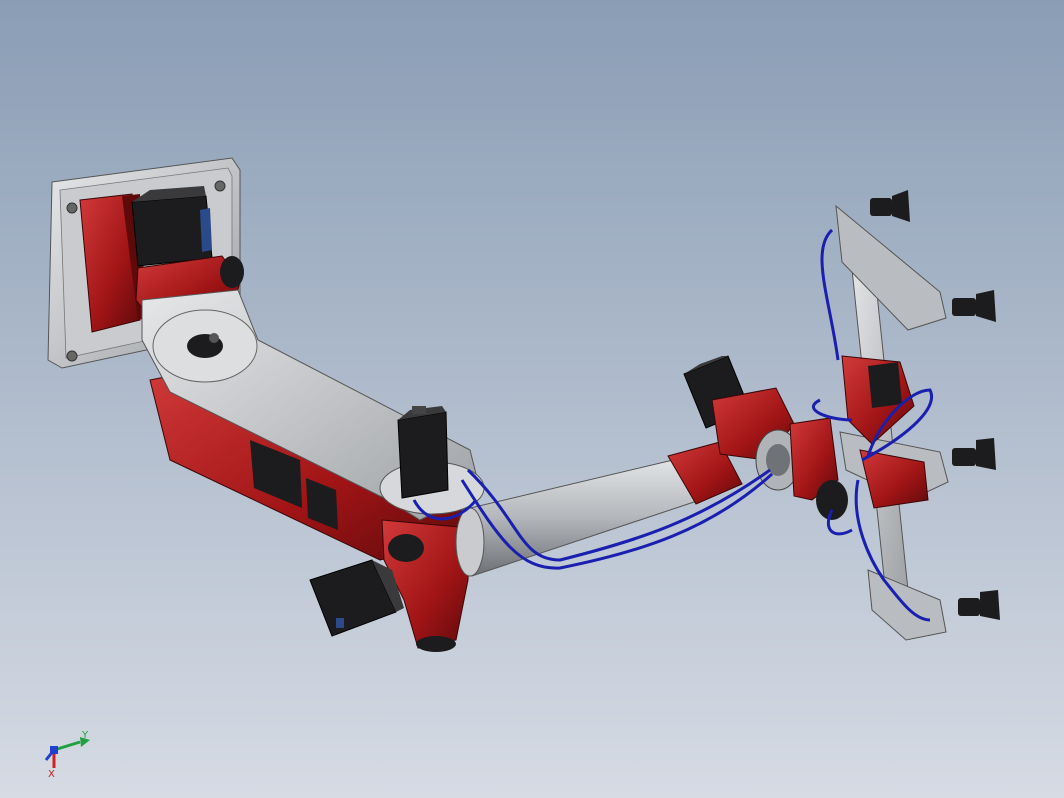 The image size is (1064, 798). Describe the element at coordinates (51, 774) in the screenshot. I see `axis-x-label: X` at that location.